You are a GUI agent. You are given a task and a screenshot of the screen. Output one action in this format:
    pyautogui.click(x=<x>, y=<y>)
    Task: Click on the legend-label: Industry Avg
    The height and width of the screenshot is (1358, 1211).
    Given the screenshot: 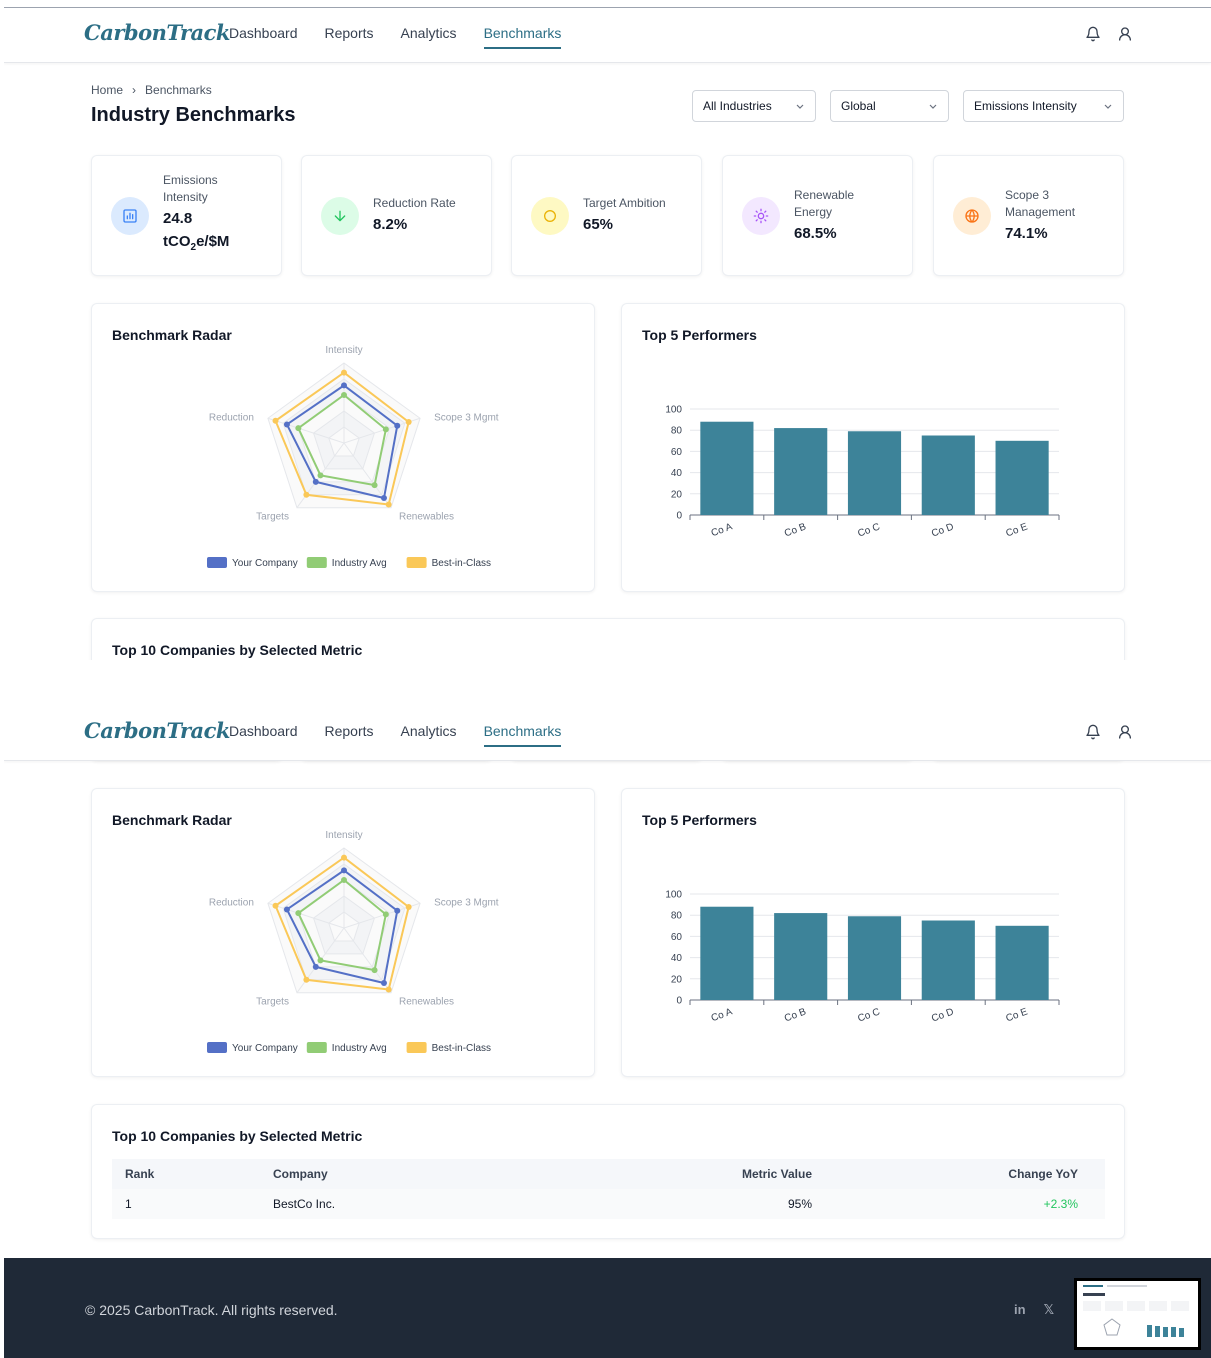 What is the action you would take?
    pyautogui.click(x=359, y=1048)
    